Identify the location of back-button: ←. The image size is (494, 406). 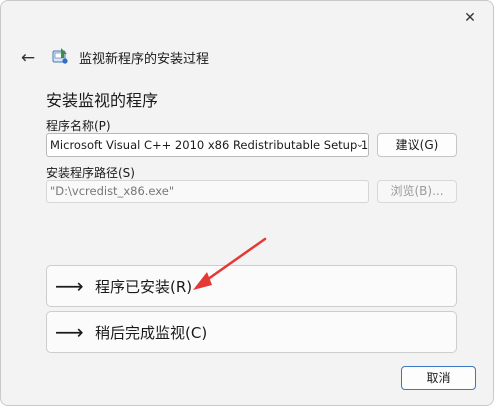
(28, 58).